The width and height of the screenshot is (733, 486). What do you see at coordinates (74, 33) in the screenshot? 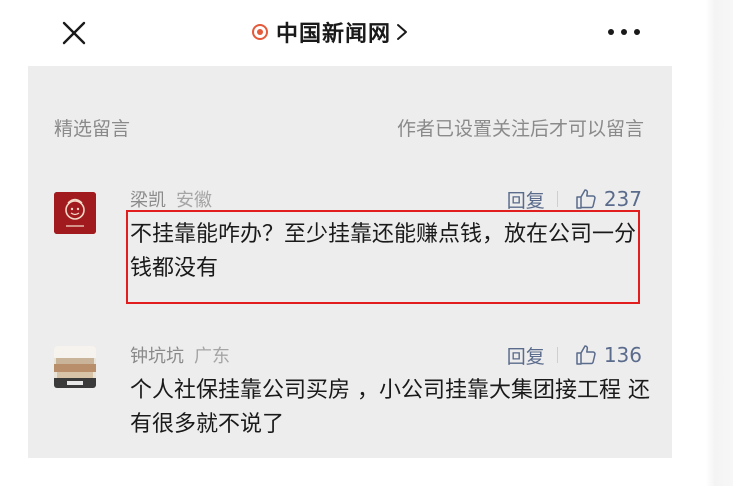
I see `close-icon` at bounding box center [74, 33].